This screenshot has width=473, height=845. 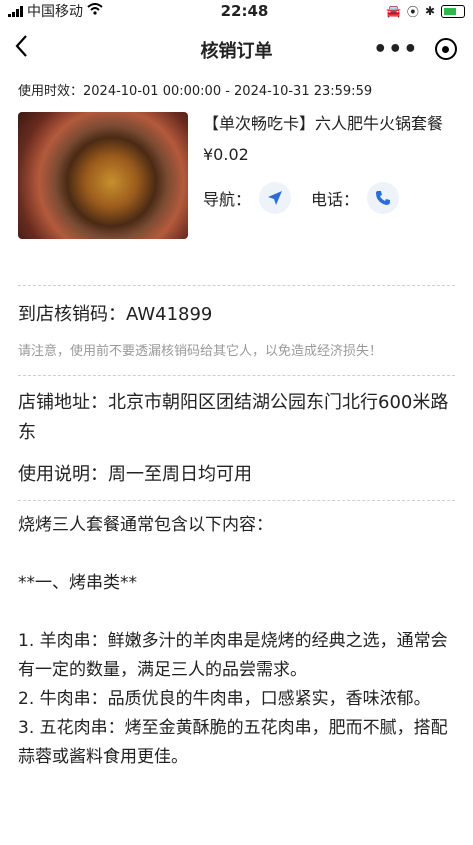 What do you see at coordinates (233, 742) in the screenshot?
I see `description-item: 3. 五花肉串：烤至金黄酥脆的五花肉串，肥而不腻，搭配蒜蓉或酱料食用更佳。` at bounding box center [233, 742].